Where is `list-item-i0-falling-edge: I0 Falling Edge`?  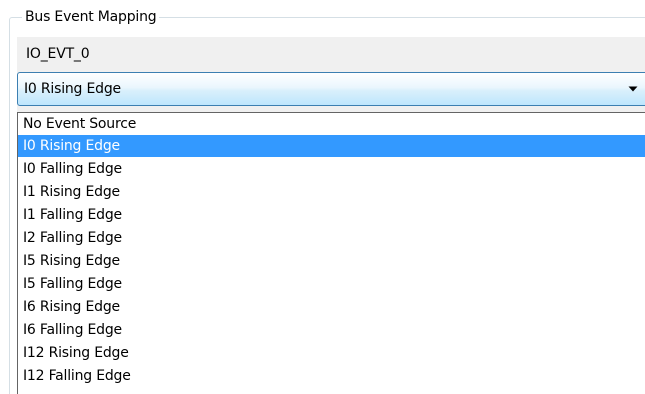
list-item-i0-falling-edge: I0 Falling Edge is located at coordinates (331, 169).